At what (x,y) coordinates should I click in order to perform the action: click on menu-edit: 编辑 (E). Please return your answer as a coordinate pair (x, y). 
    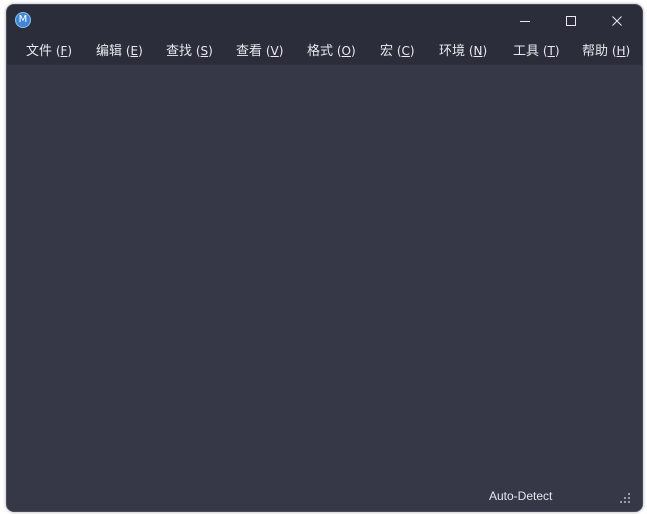
    Looking at the image, I should click on (119, 51).